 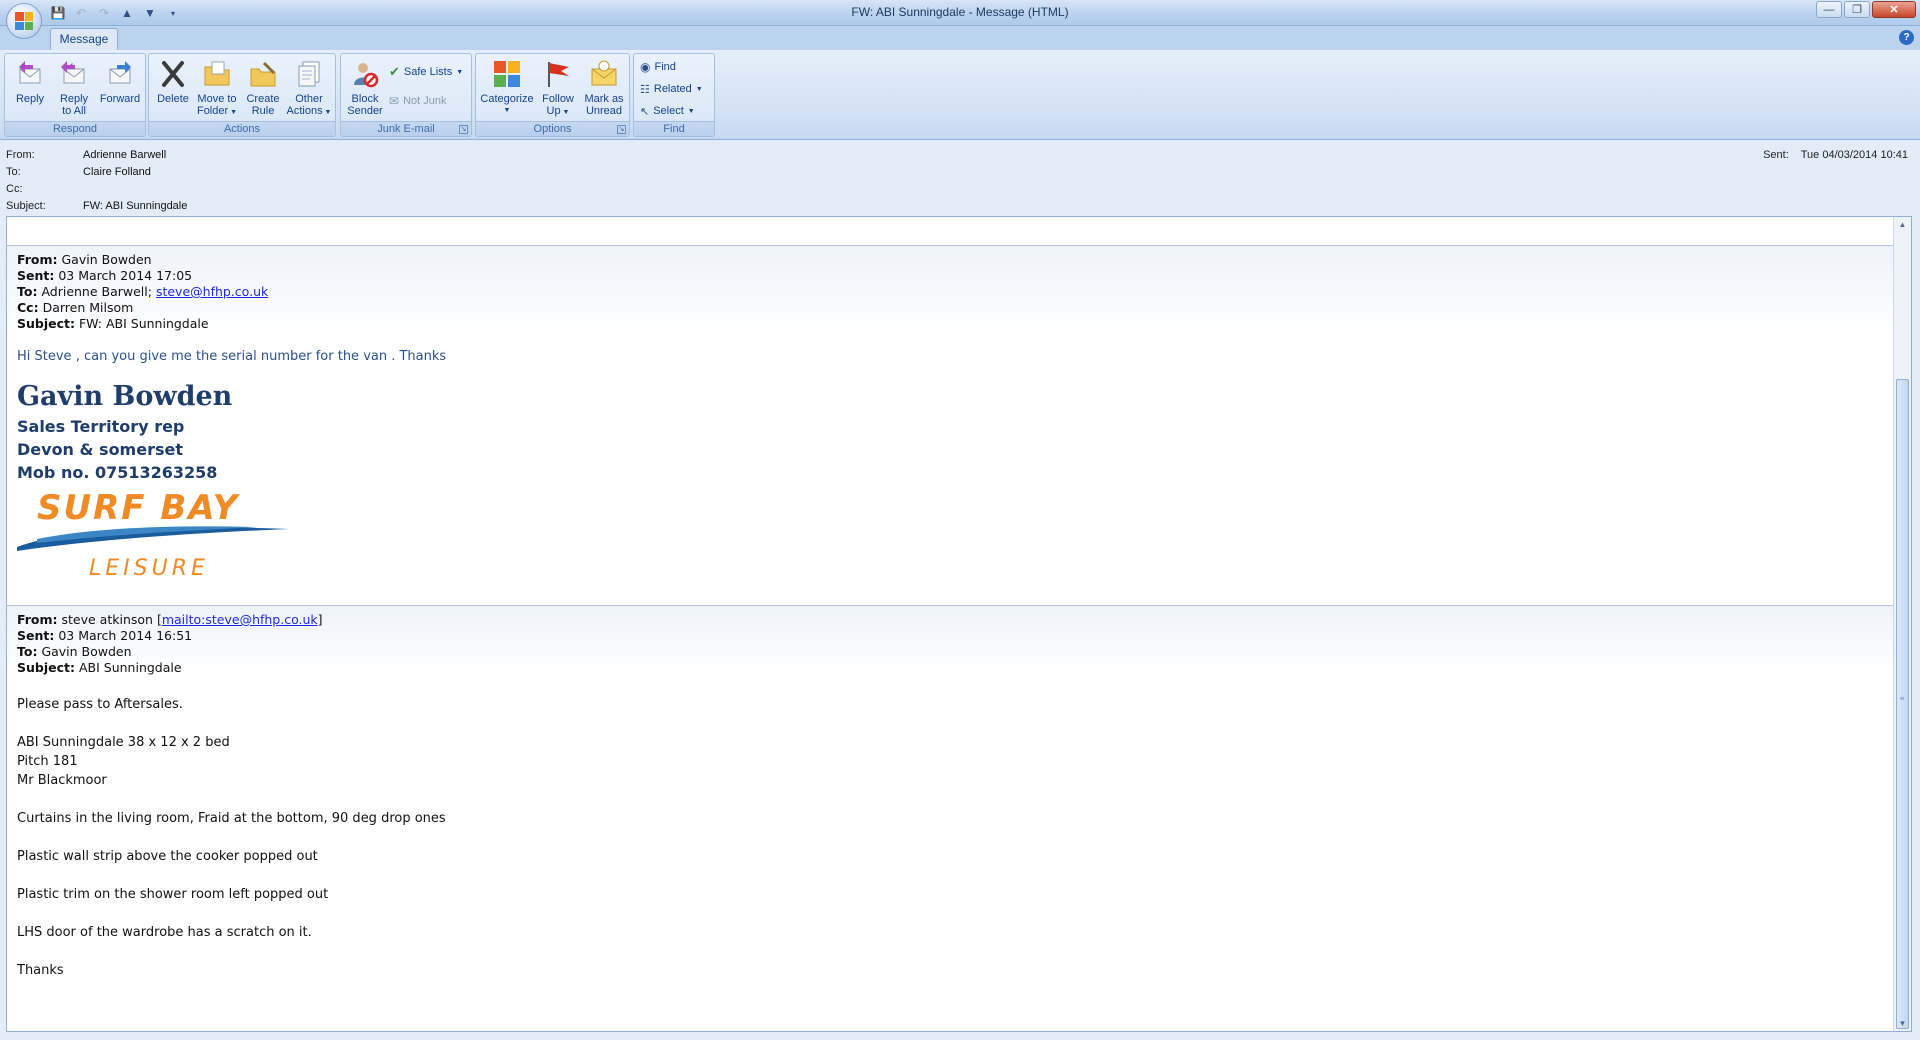 I want to click on forward-button: Forward, so click(x=120, y=88).